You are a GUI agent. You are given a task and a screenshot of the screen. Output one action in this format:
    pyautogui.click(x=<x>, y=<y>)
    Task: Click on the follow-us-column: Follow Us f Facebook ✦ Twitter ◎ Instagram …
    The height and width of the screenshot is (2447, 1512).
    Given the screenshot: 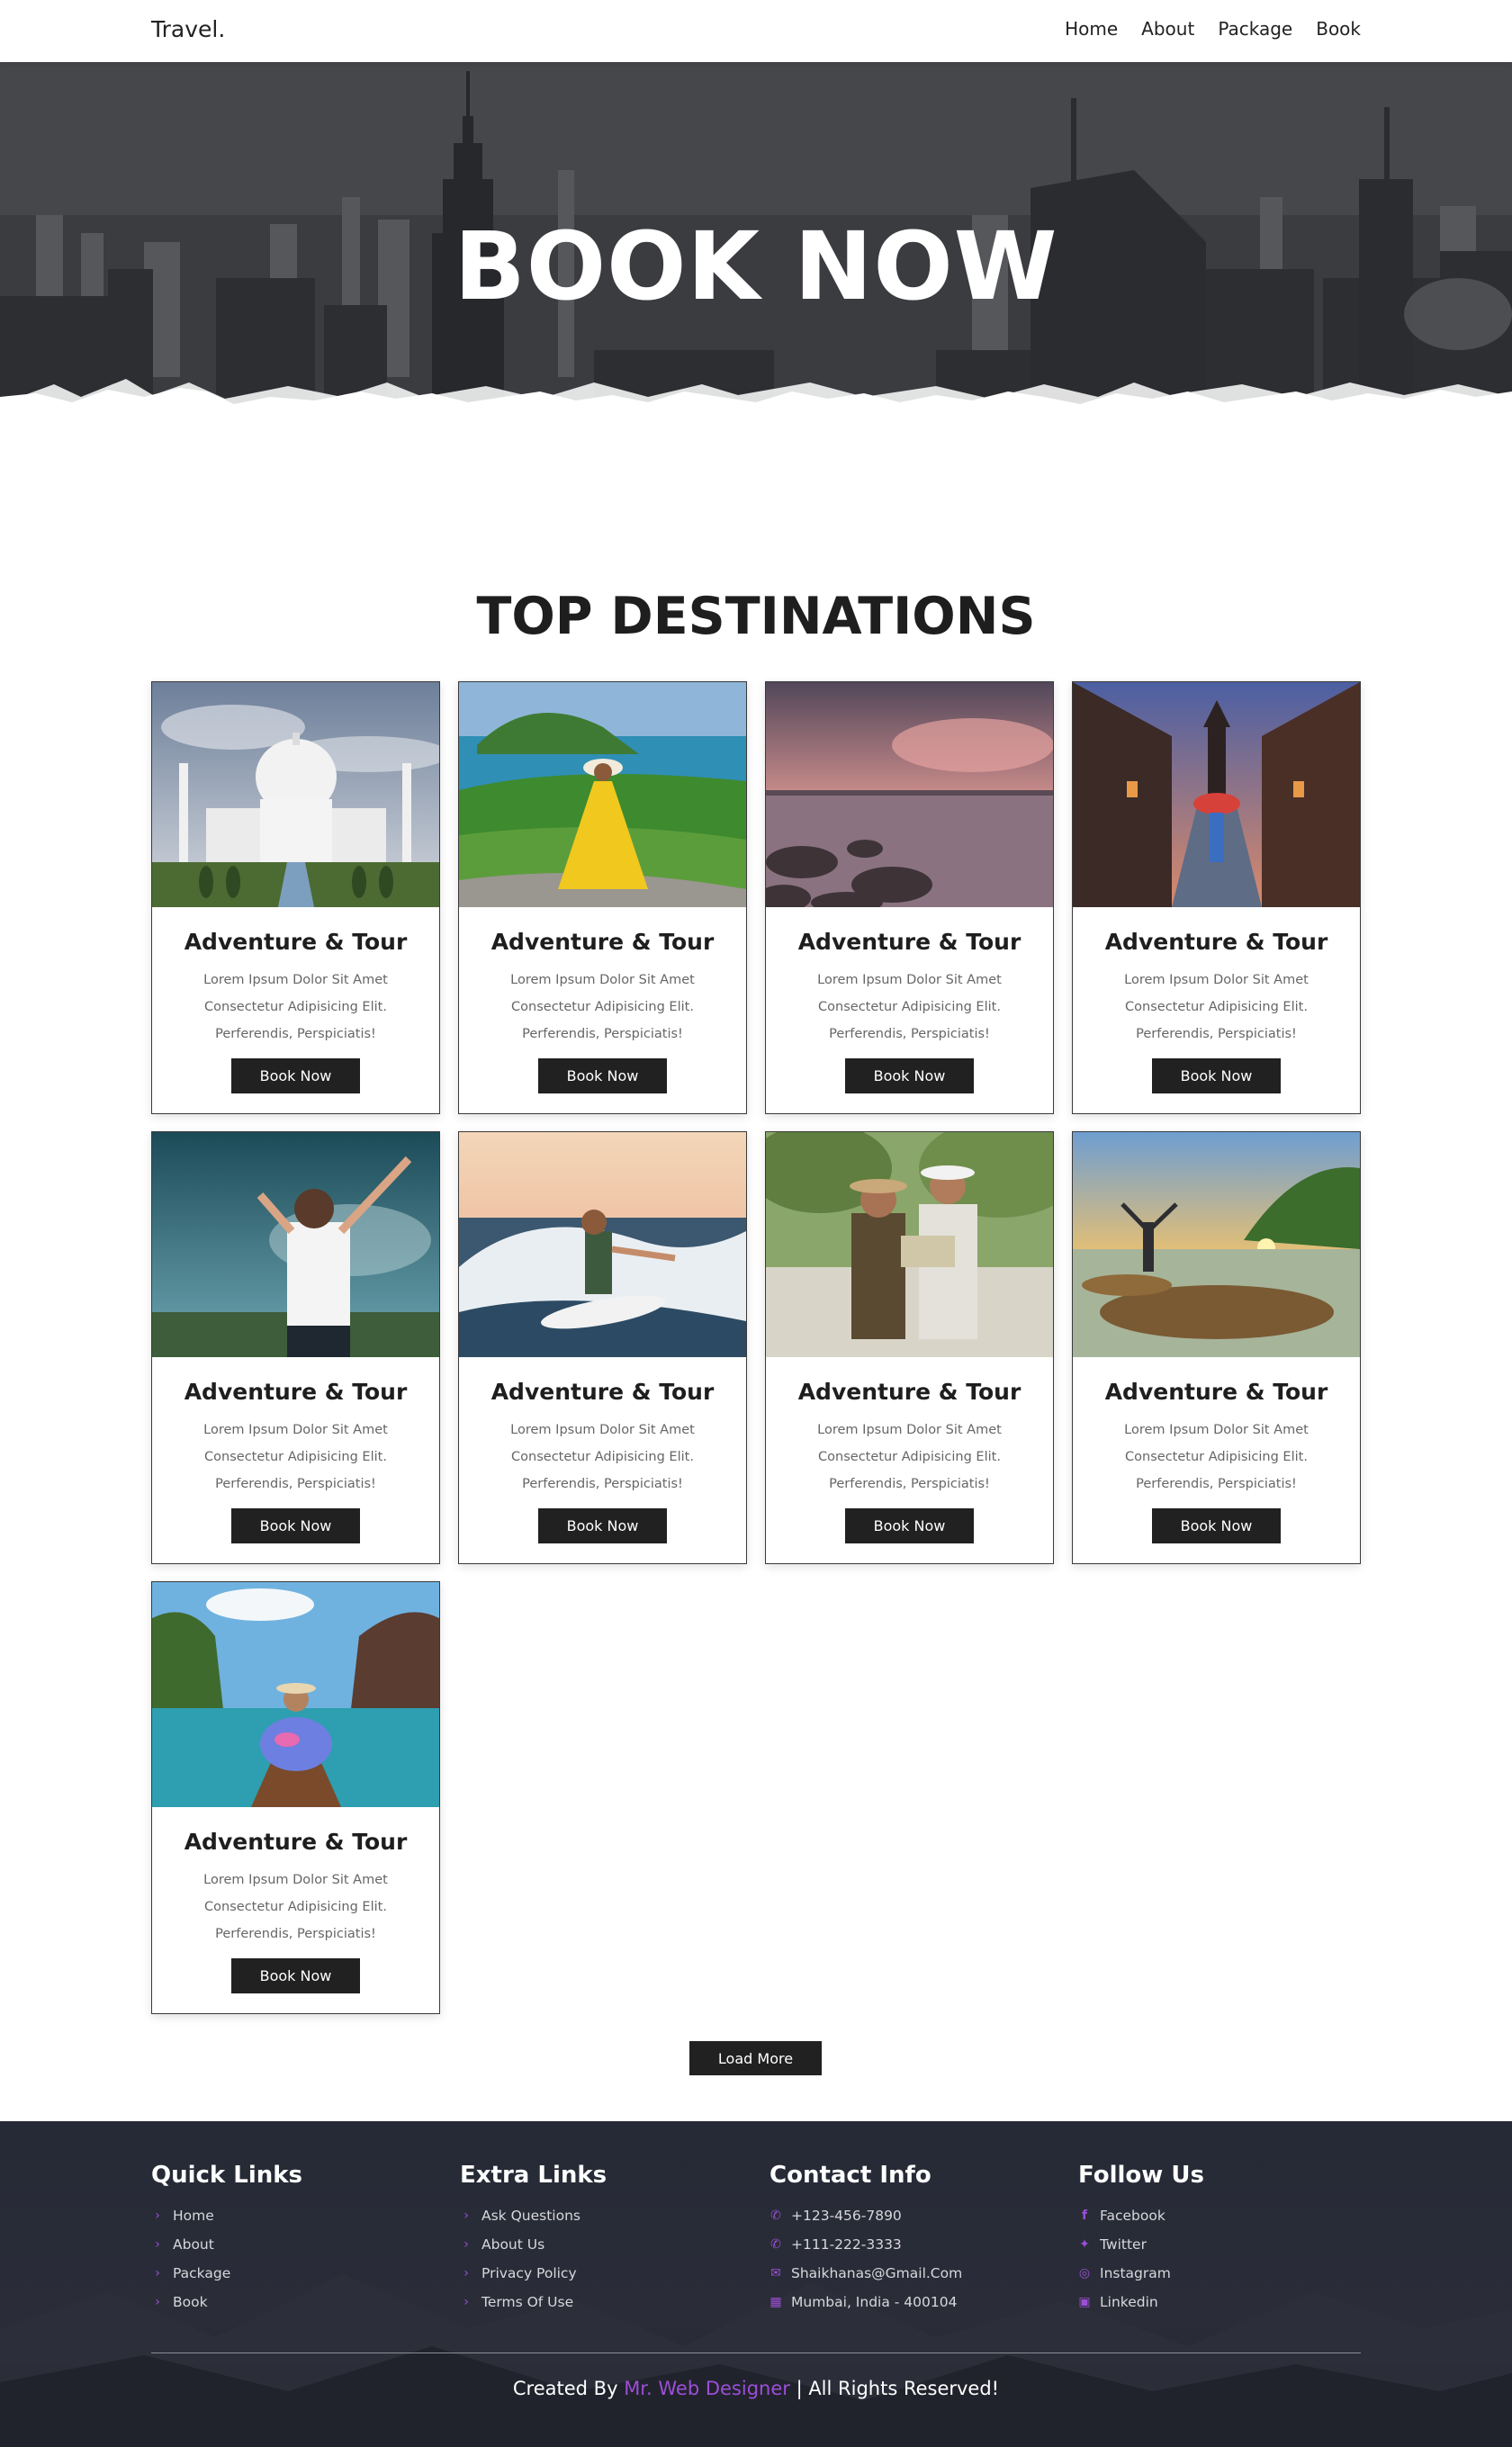 What is the action you would take?
    pyautogui.click(x=1141, y=2240)
    